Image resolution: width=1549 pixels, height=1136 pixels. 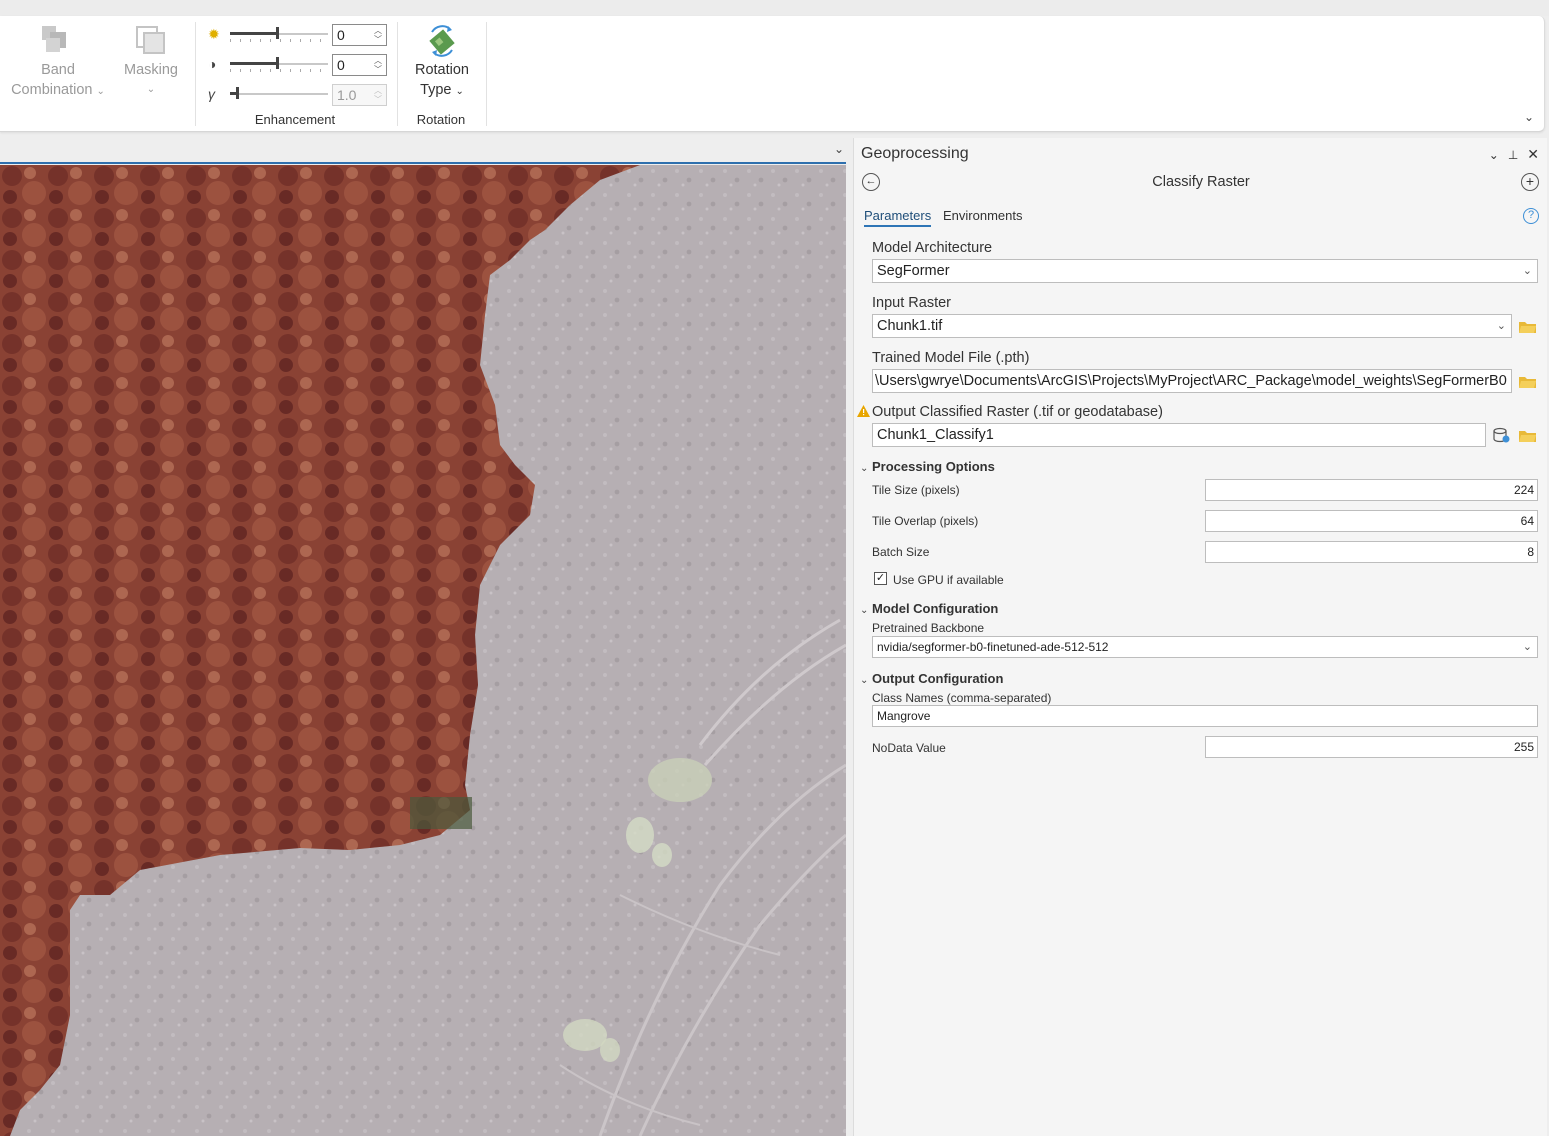 What do you see at coordinates (913, 271) in the screenshot?
I see `model-architecture-value: SegFormer` at bounding box center [913, 271].